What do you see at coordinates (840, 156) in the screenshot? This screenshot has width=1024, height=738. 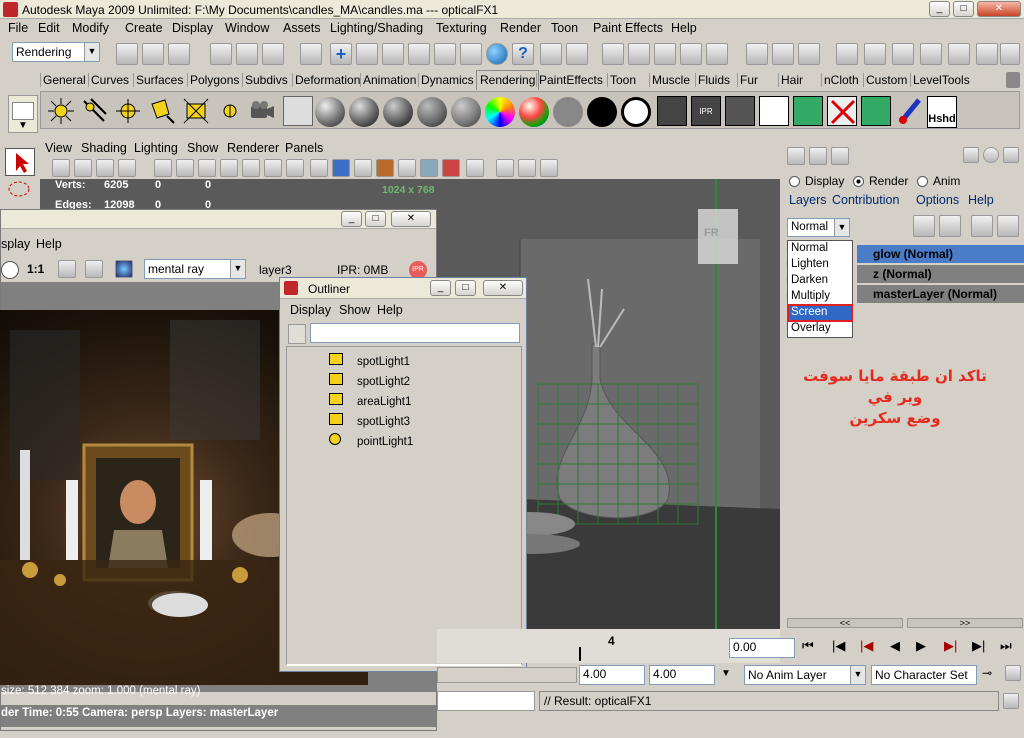 I see `layer-toggle-icon` at bounding box center [840, 156].